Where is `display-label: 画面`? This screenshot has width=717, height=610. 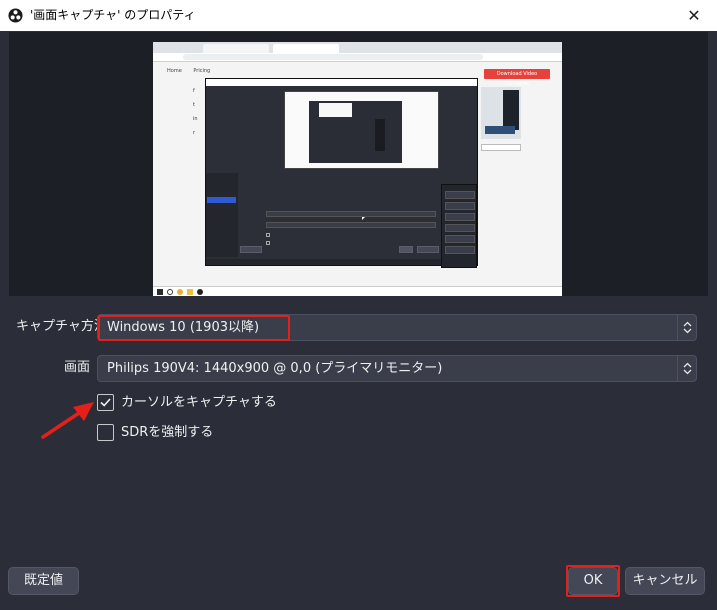
display-label: 画面 is located at coordinates (77, 367).